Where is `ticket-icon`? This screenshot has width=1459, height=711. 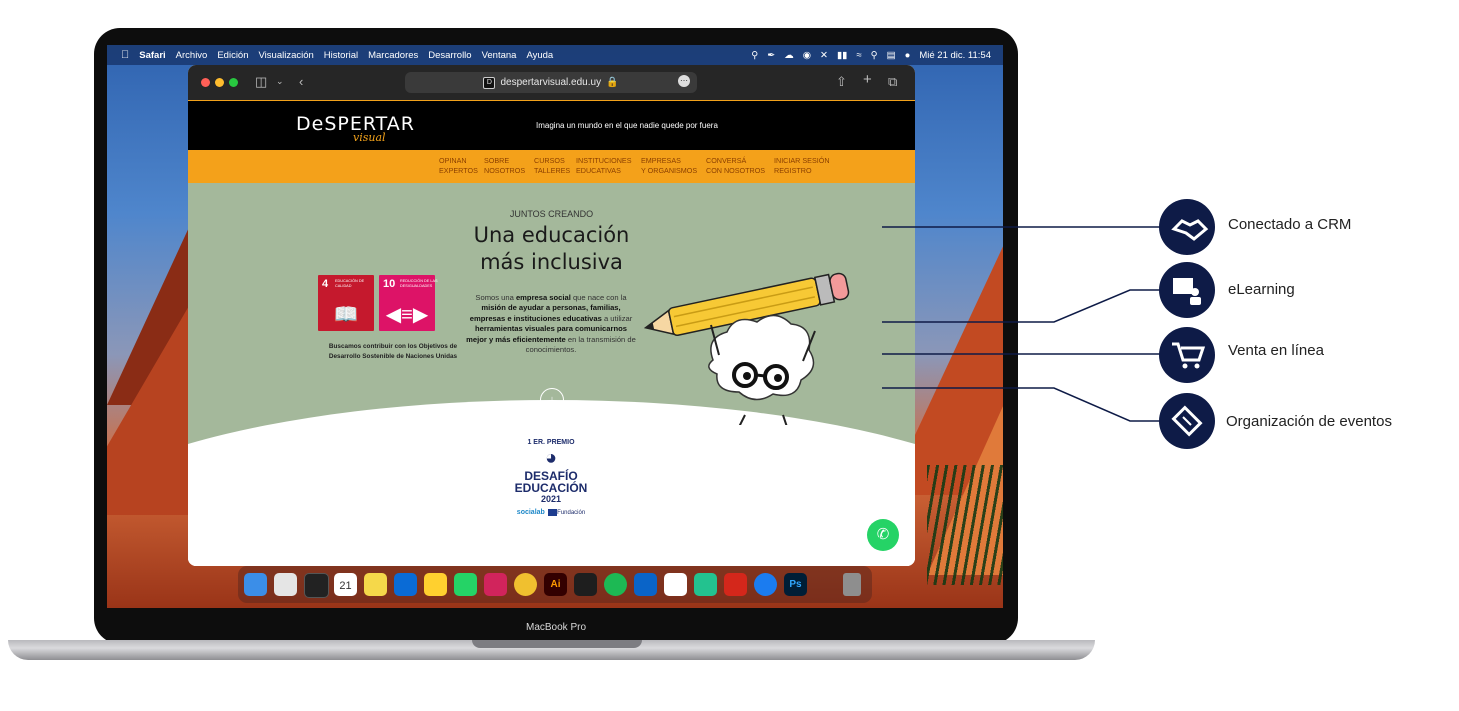
ticket-icon is located at coordinates (1187, 421).